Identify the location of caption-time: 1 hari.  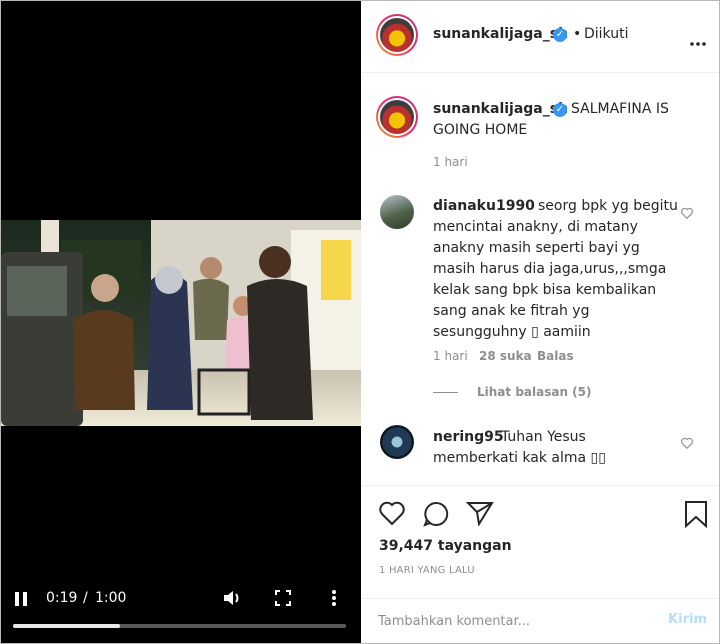
(450, 162).